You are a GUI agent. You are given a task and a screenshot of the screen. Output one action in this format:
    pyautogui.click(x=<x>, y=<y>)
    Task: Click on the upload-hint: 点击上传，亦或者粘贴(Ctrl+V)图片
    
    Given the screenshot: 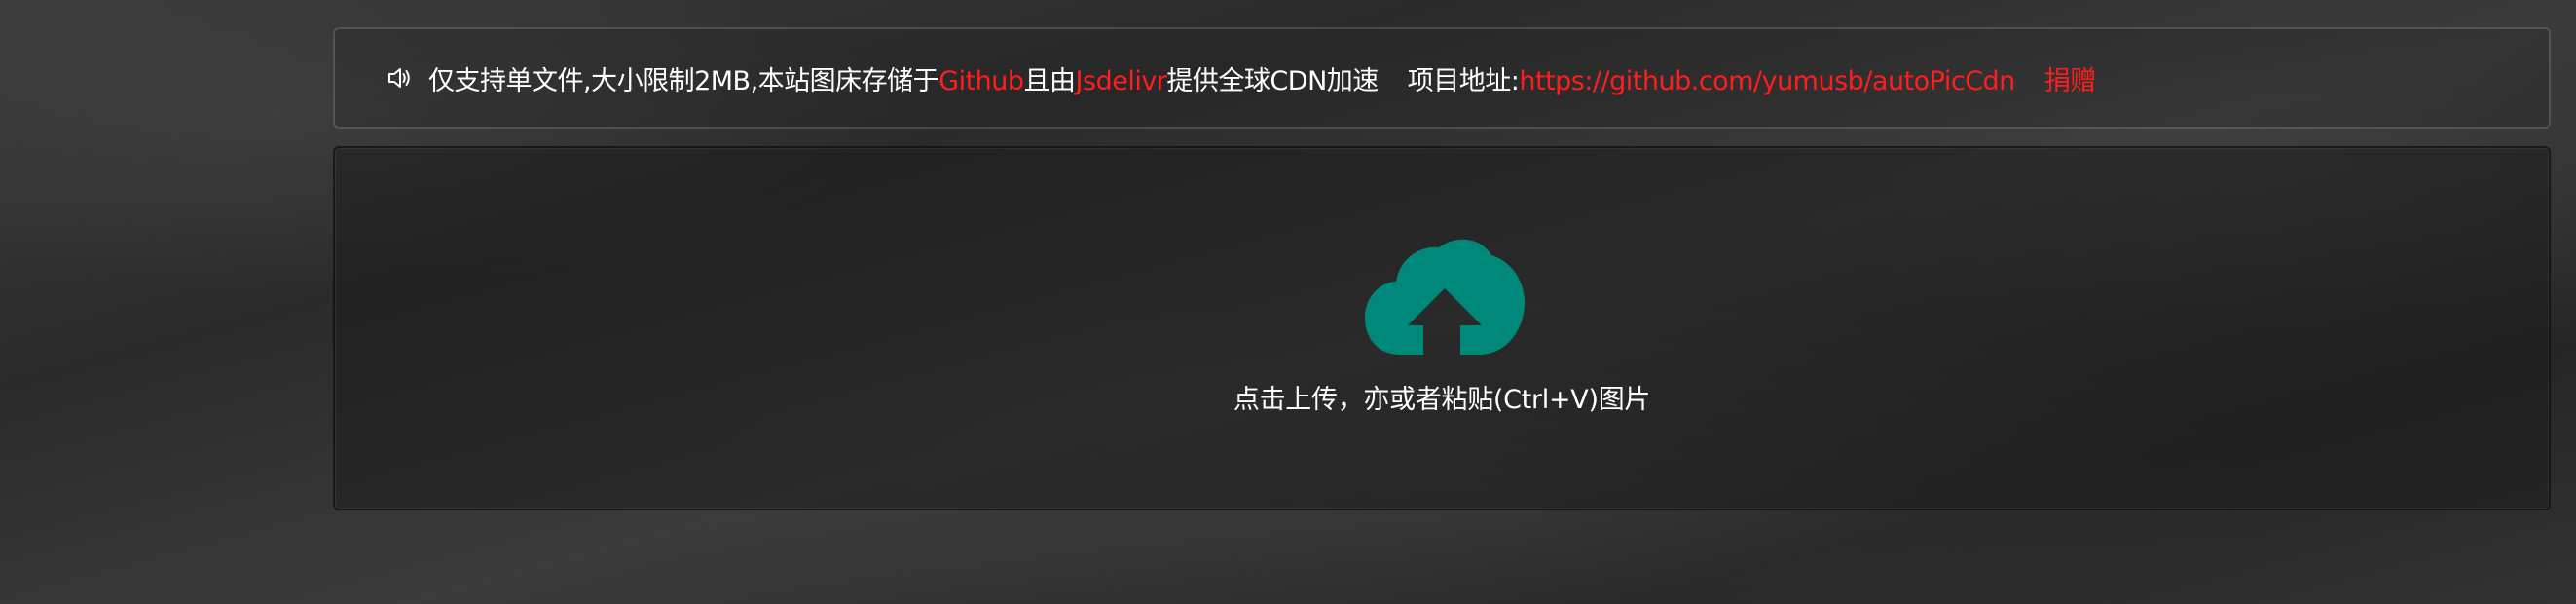 What is the action you would take?
    pyautogui.click(x=1442, y=400)
    